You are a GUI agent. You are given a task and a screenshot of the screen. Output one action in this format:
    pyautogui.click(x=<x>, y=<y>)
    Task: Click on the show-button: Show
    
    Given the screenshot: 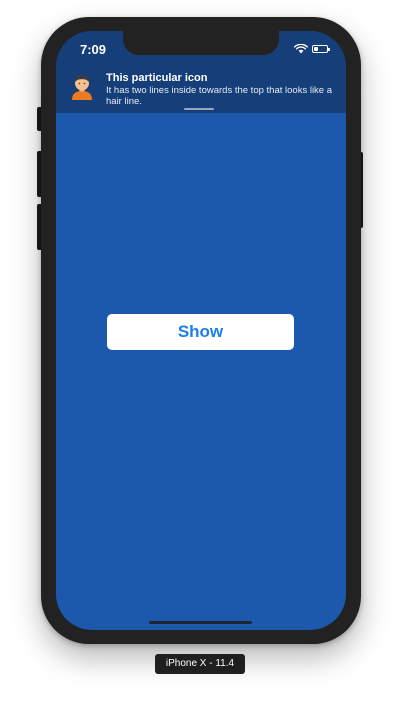 What is the action you would take?
    pyautogui.click(x=200, y=332)
    